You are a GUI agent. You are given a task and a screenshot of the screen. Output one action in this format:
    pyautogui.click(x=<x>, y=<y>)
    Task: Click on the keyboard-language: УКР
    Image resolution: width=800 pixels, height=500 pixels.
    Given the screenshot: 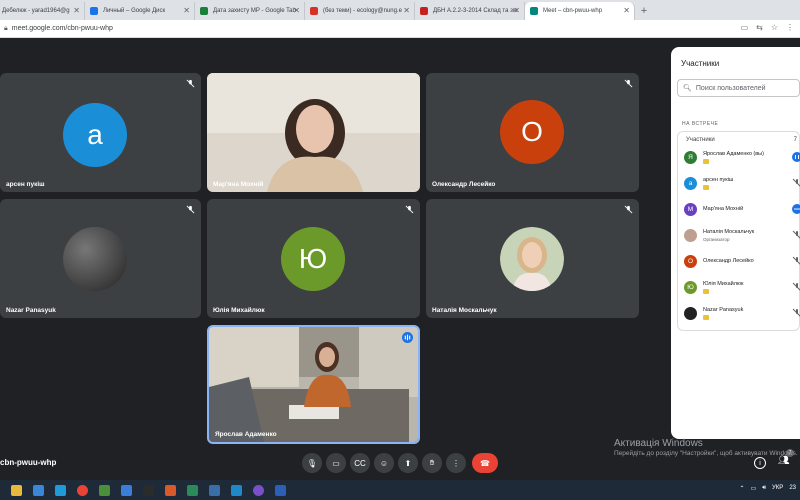 What is the action you would take?
    pyautogui.click(x=777, y=488)
    